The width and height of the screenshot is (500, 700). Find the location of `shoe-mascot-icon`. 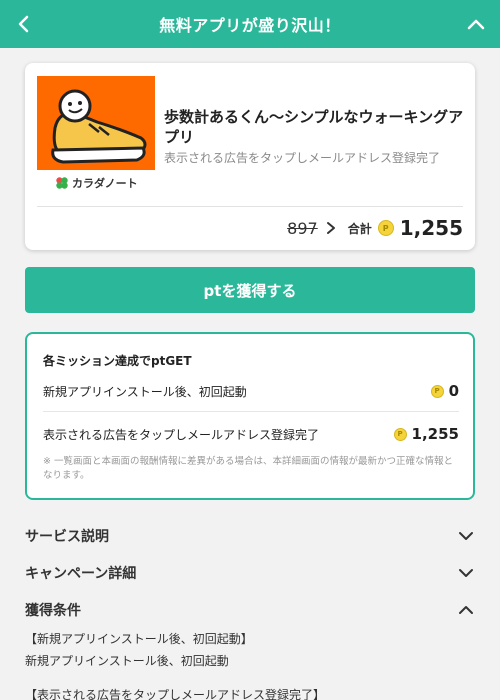

shoe-mascot-icon is located at coordinates (96, 123).